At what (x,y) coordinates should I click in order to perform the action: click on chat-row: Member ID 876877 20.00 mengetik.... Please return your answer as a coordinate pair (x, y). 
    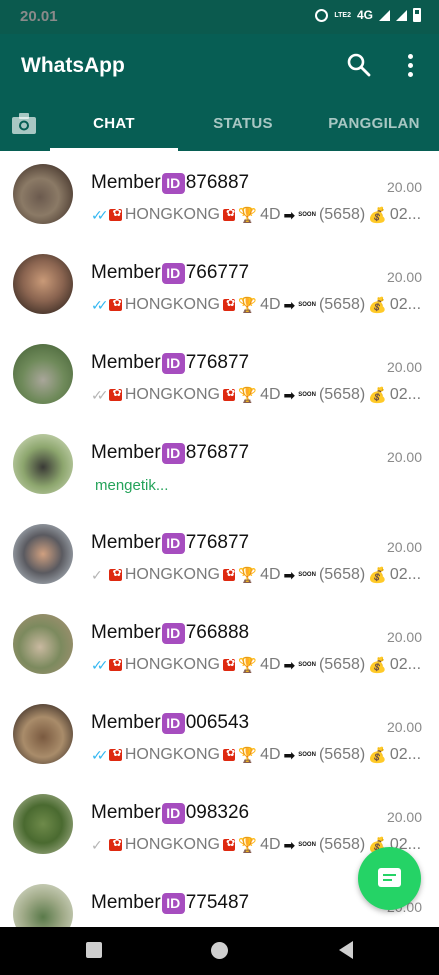
    Looking at the image, I should click on (219, 466).